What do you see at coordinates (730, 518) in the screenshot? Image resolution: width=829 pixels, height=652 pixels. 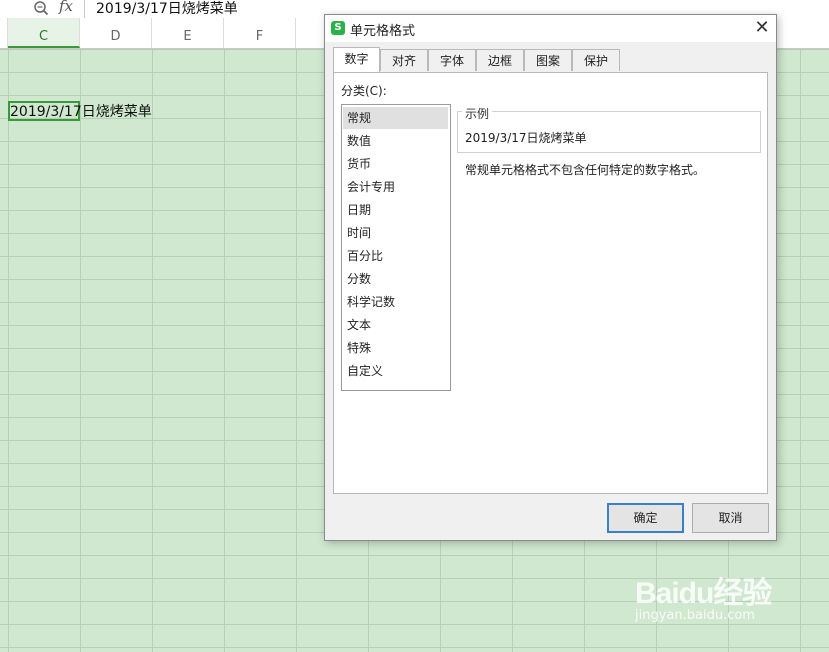 I see `cancel-button: 取消` at bounding box center [730, 518].